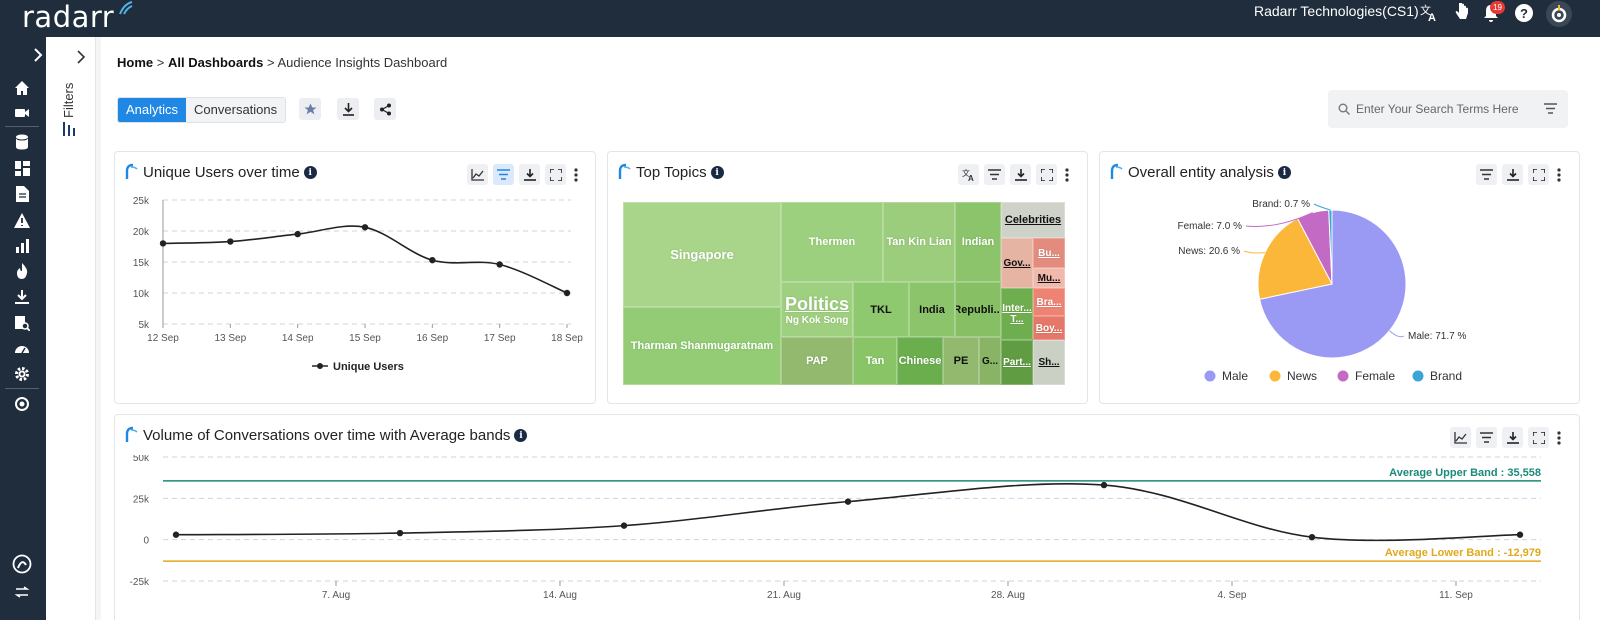 The height and width of the screenshot is (620, 1600). What do you see at coordinates (22, 564) in the screenshot?
I see `support-icon` at bounding box center [22, 564].